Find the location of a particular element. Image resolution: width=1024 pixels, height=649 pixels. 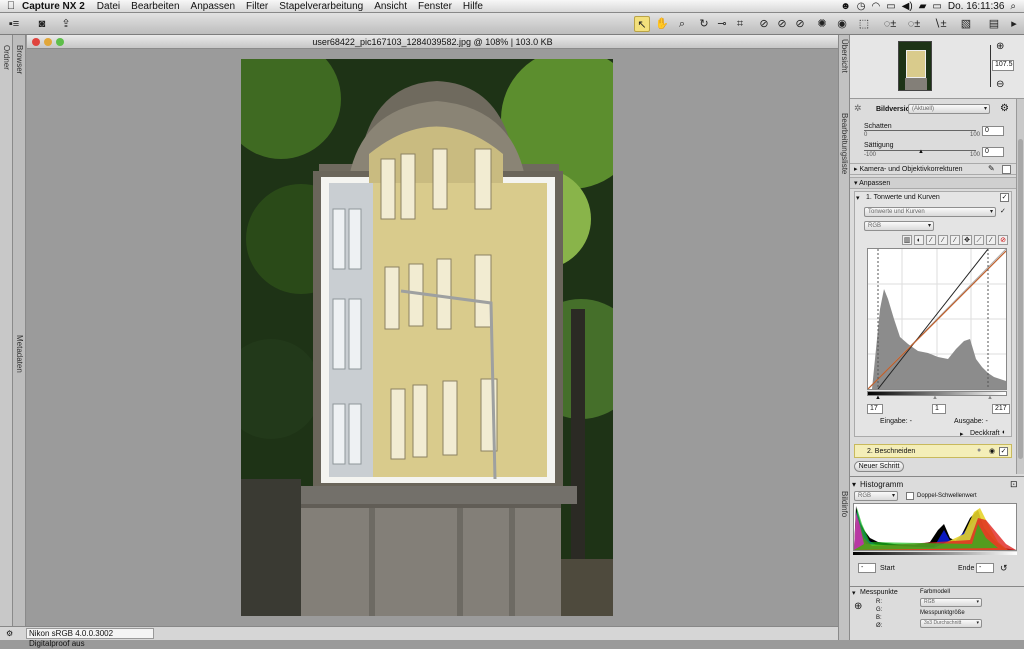

brush-icon: ∖± is located at coordinates (940, 24).